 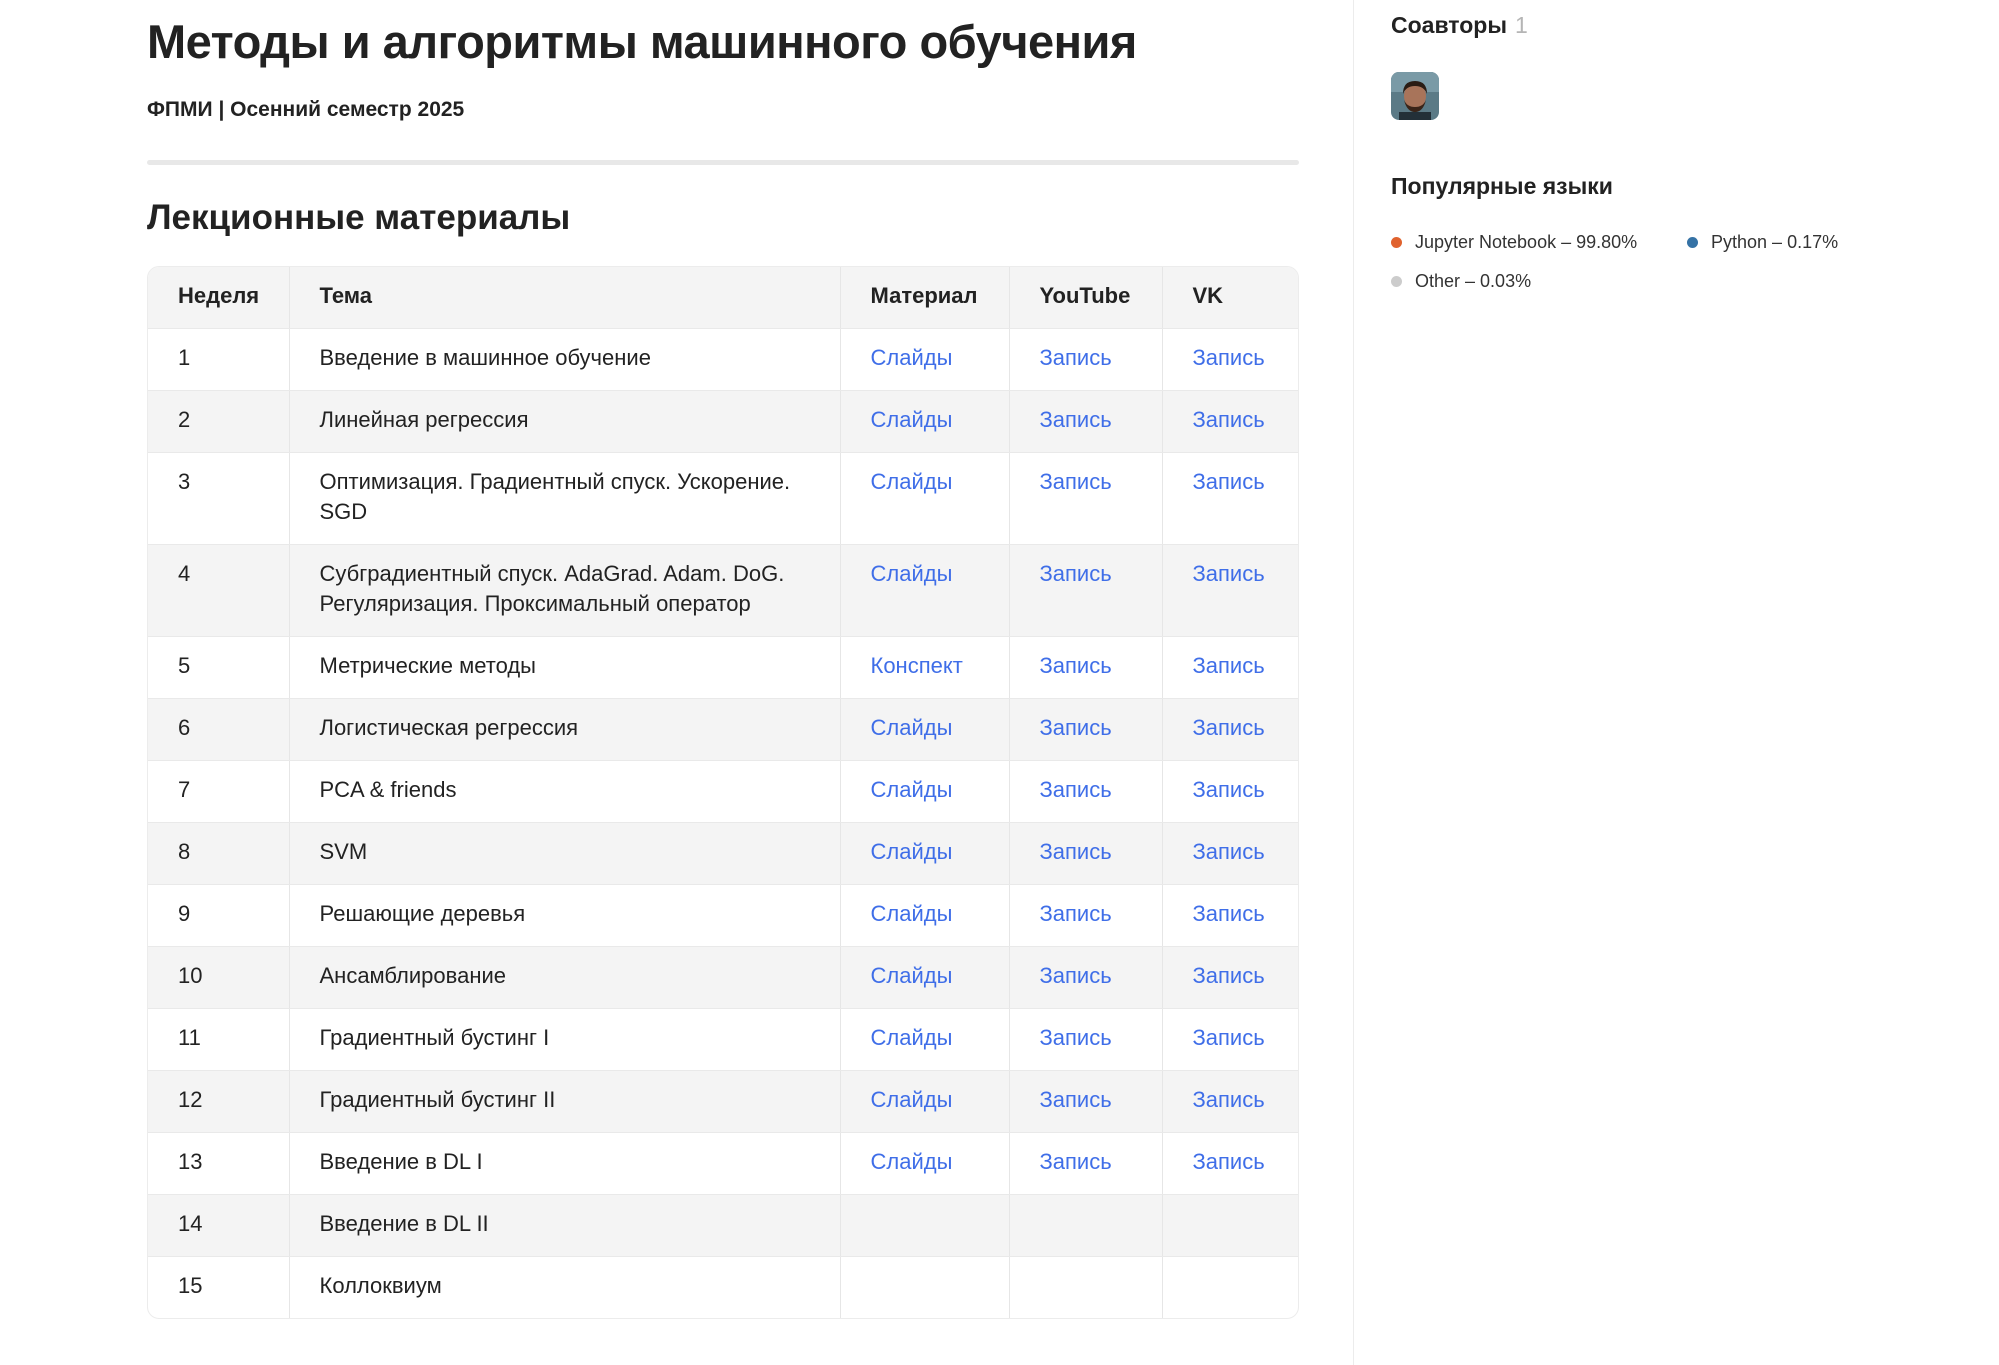 What do you see at coordinates (1230, 298) in the screenshot?
I see `header-vk: VK` at bounding box center [1230, 298].